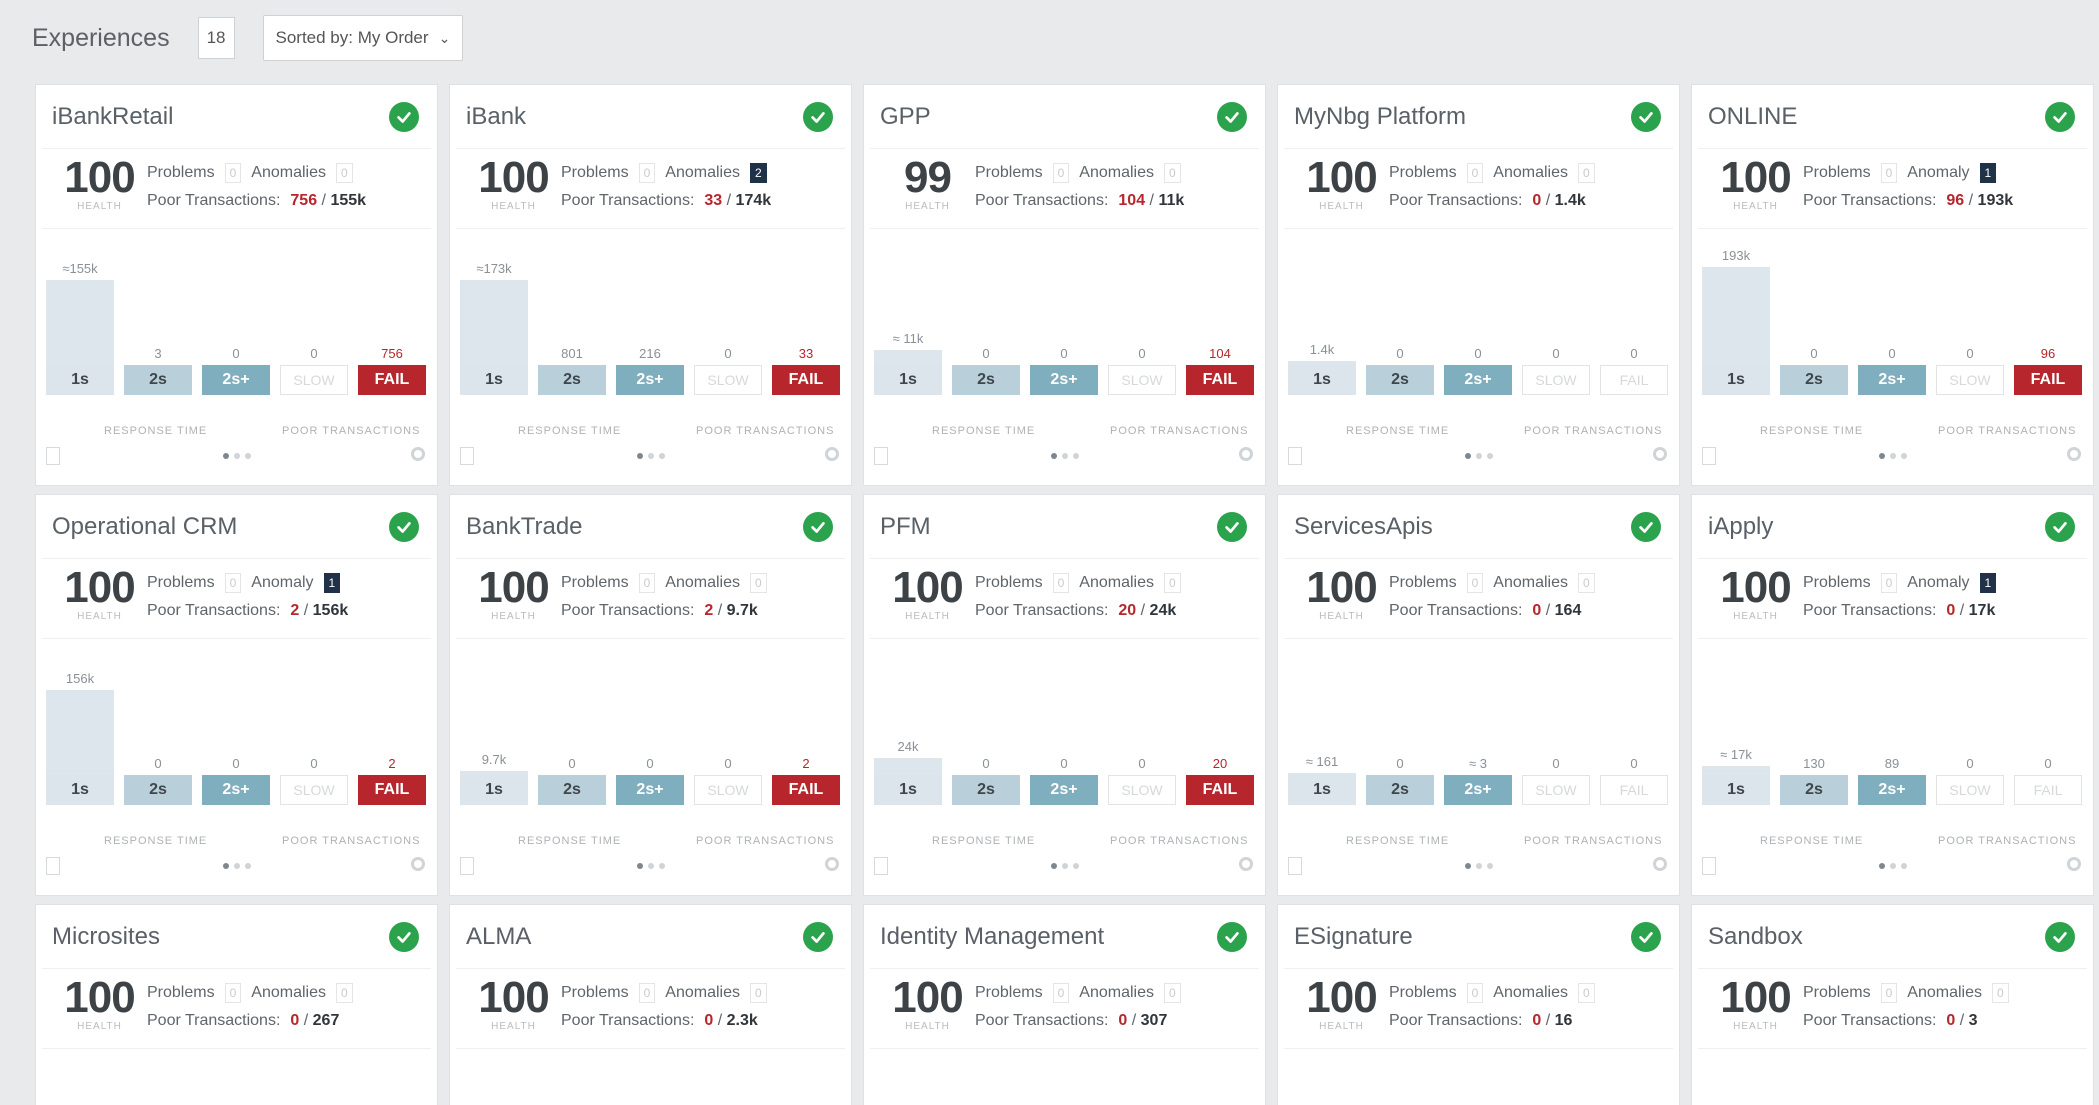  What do you see at coordinates (80, 315) in the screenshot?
I see `bar-1s: ≈155k 1s` at bounding box center [80, 315].